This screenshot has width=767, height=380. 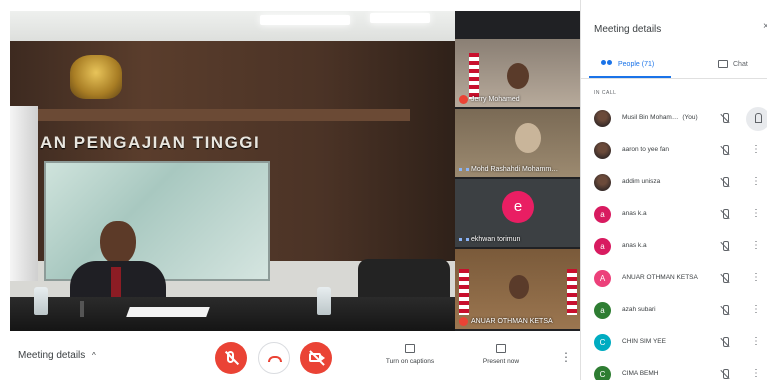 What do you see at coordinates (496, 239) in the screenshot?
I see `tile-participant-name: ekhwan torimun` at bounding box center [496, 239].